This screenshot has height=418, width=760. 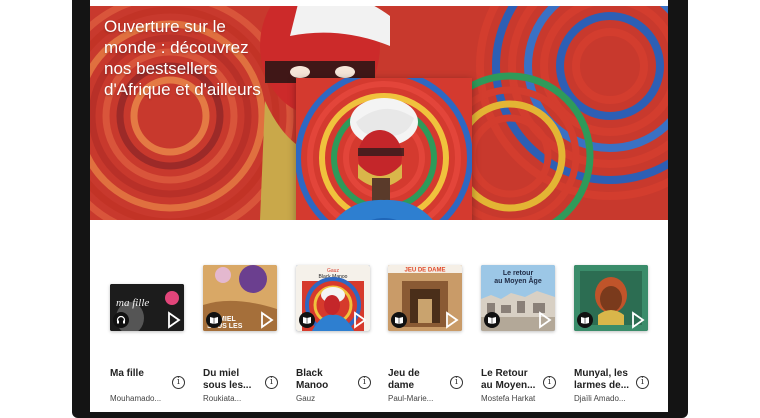 I want to click on book-title: Jeu de dame, so click(x=417, y=380).